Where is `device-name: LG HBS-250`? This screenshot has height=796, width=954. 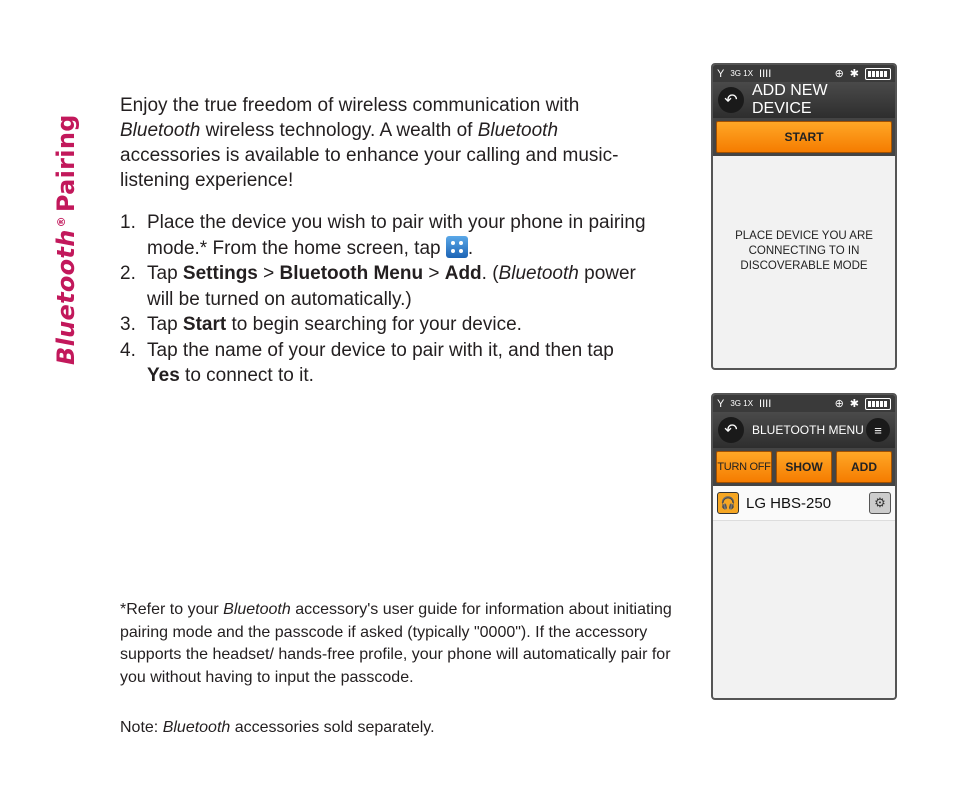 device-name: LG HBS-250 is located at coordinates (789, 503).